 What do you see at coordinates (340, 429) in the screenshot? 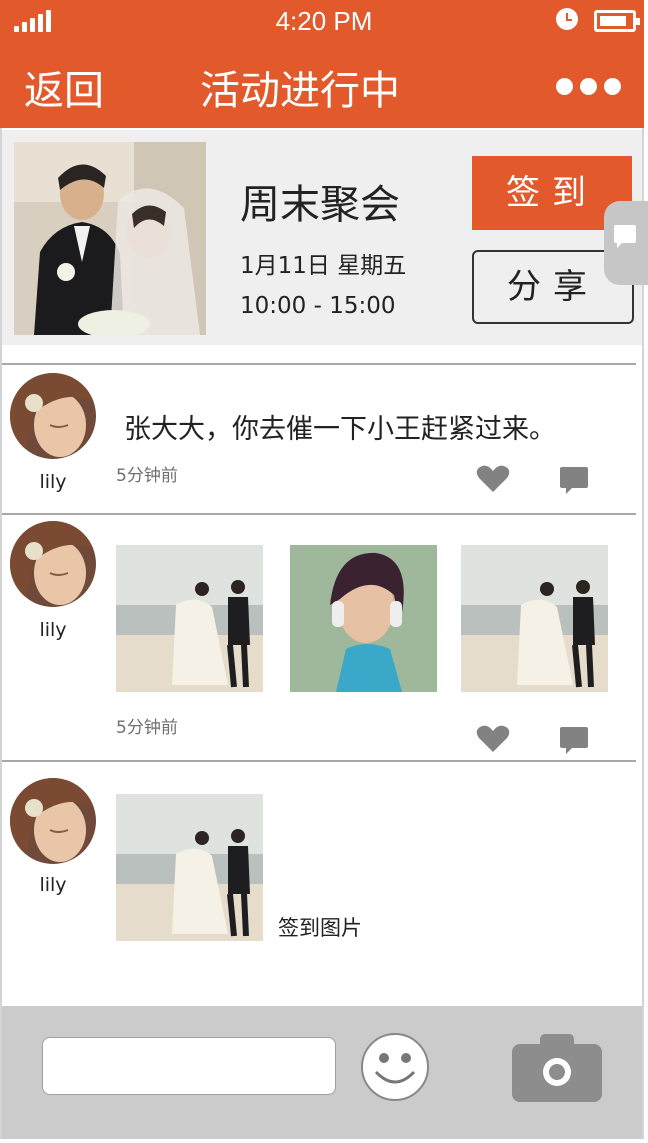
I see `post-message: 张大大，你去催一下小王赶紧过来。` at bounding box center [340, 429].